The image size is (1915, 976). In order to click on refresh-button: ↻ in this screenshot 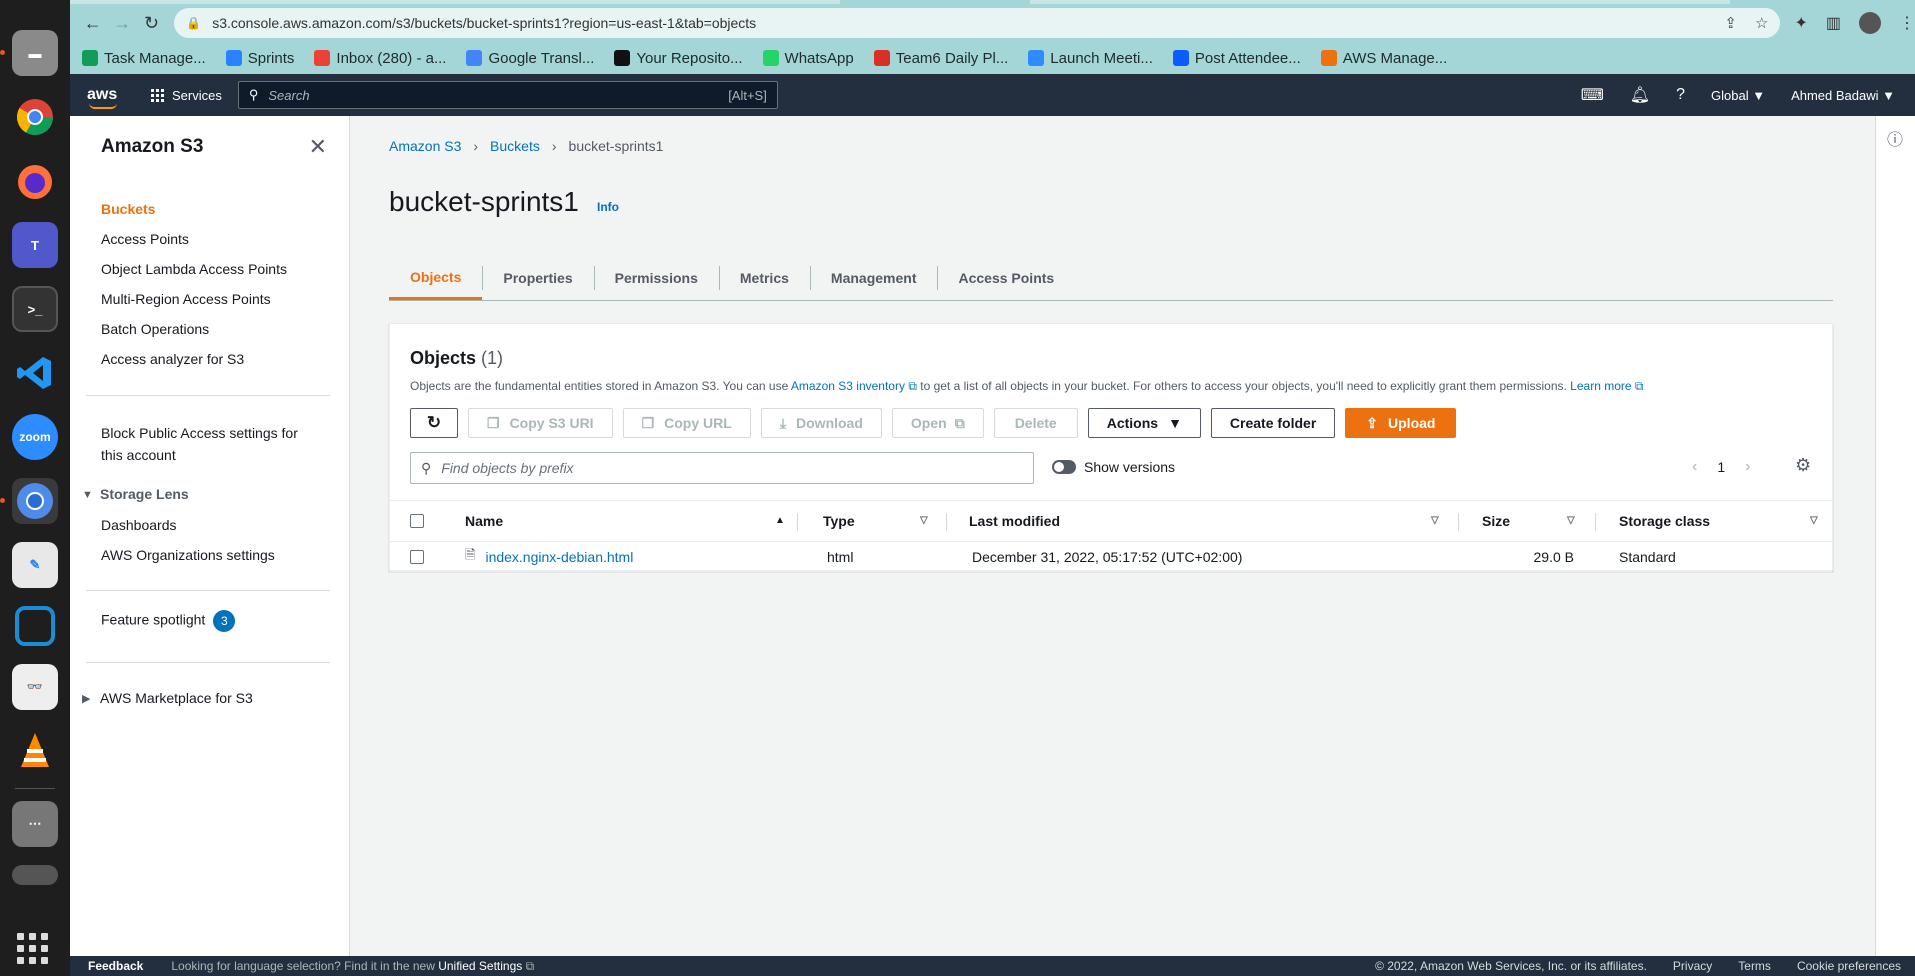, I will do `click(434, 423)`.